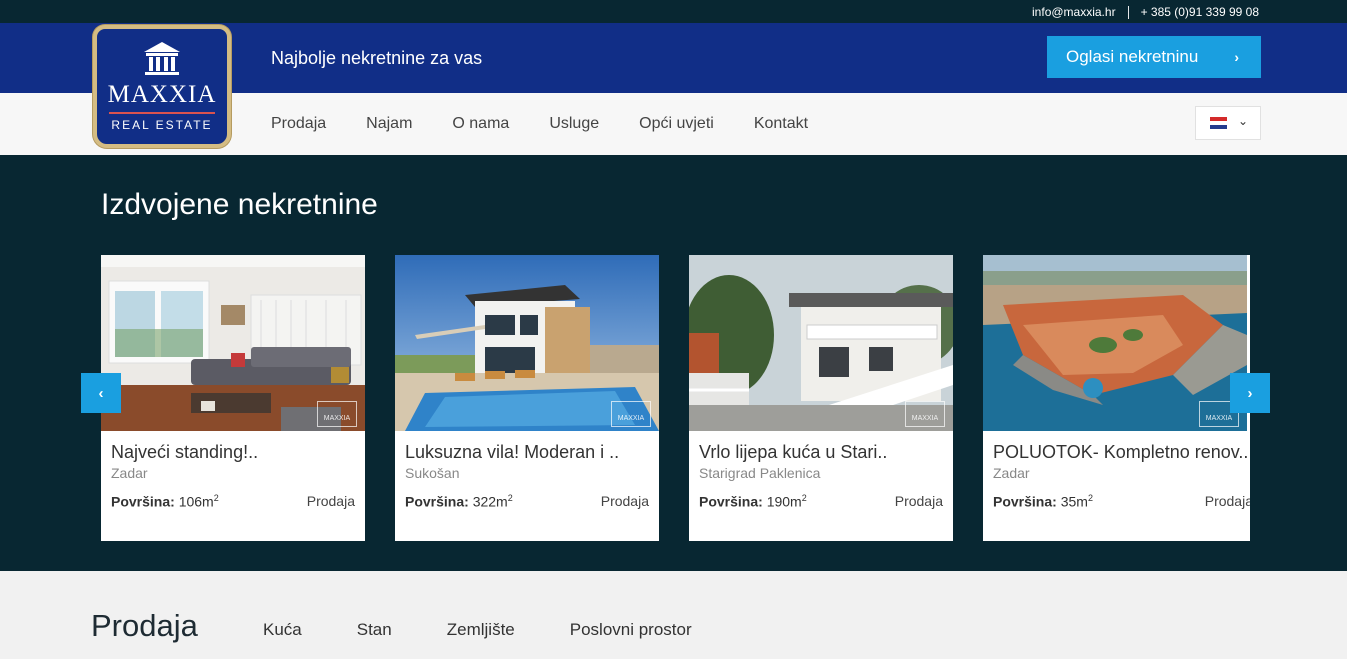 Image resolution: width=1347 pixels, height=659 pixels. Describe the element at coordinates (1242, 121) in the screenshot. I see `chevron-down-icon: ⌄` at that location.